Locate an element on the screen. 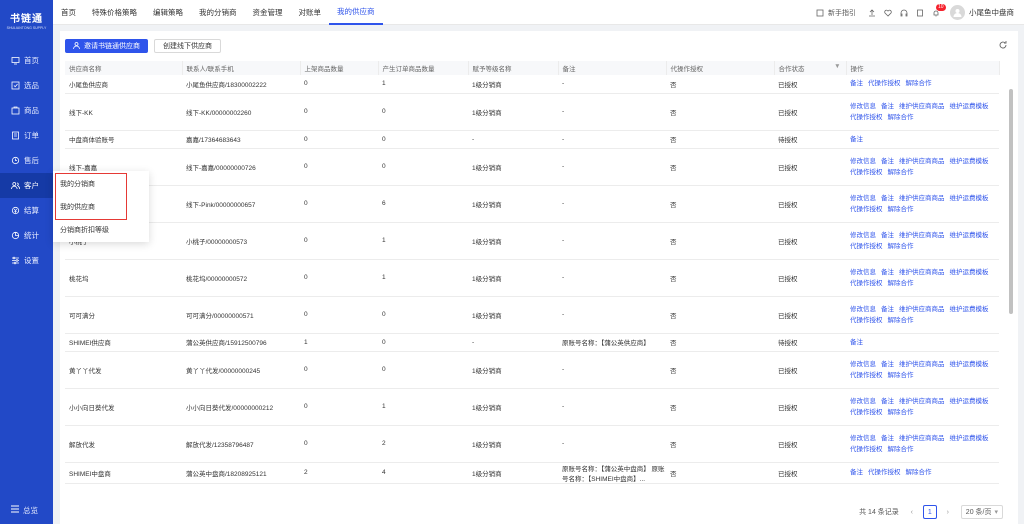  top-tab-3: 我的分销商 is located at coordinates (218, 12).